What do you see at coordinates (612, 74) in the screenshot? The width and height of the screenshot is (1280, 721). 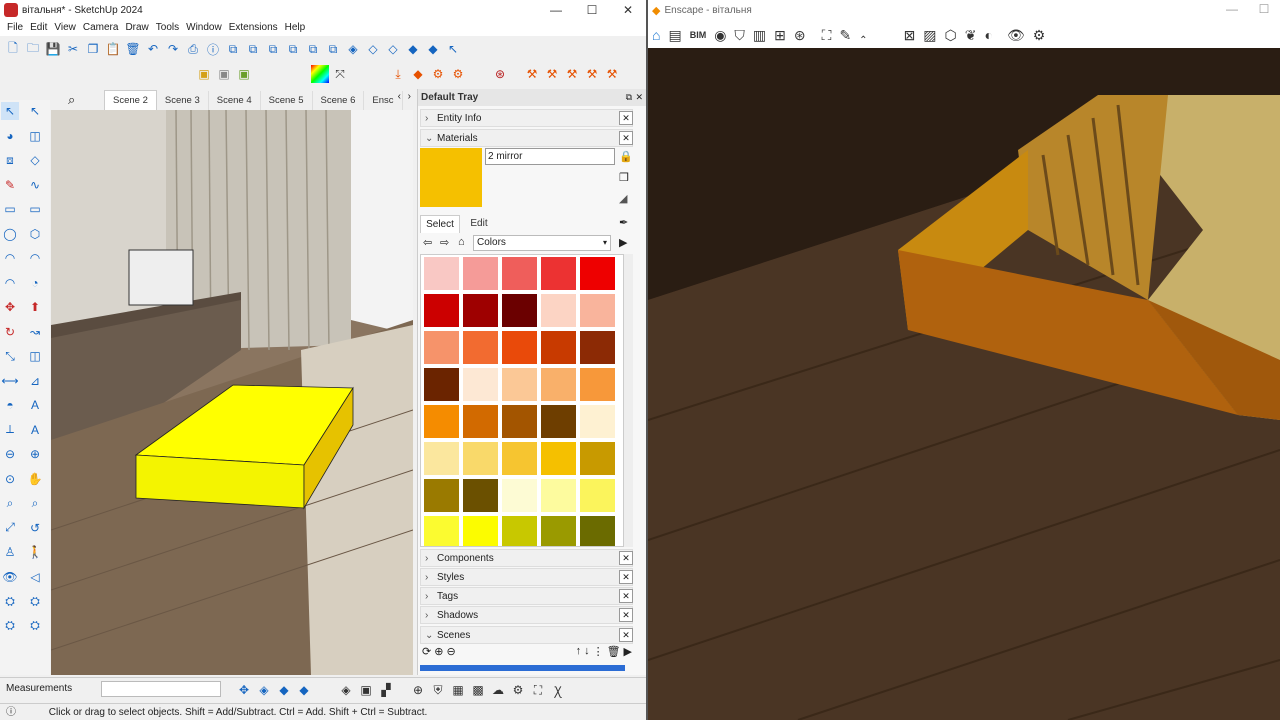 I see `hammer-5-icon: ⚒` at bounding box center [612, 74].